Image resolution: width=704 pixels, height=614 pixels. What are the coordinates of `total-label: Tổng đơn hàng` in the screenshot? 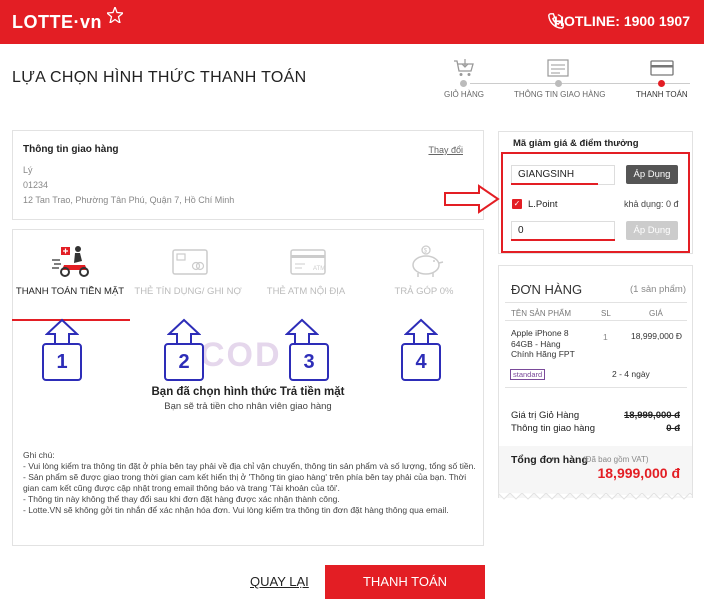 It's located at (549, 460).